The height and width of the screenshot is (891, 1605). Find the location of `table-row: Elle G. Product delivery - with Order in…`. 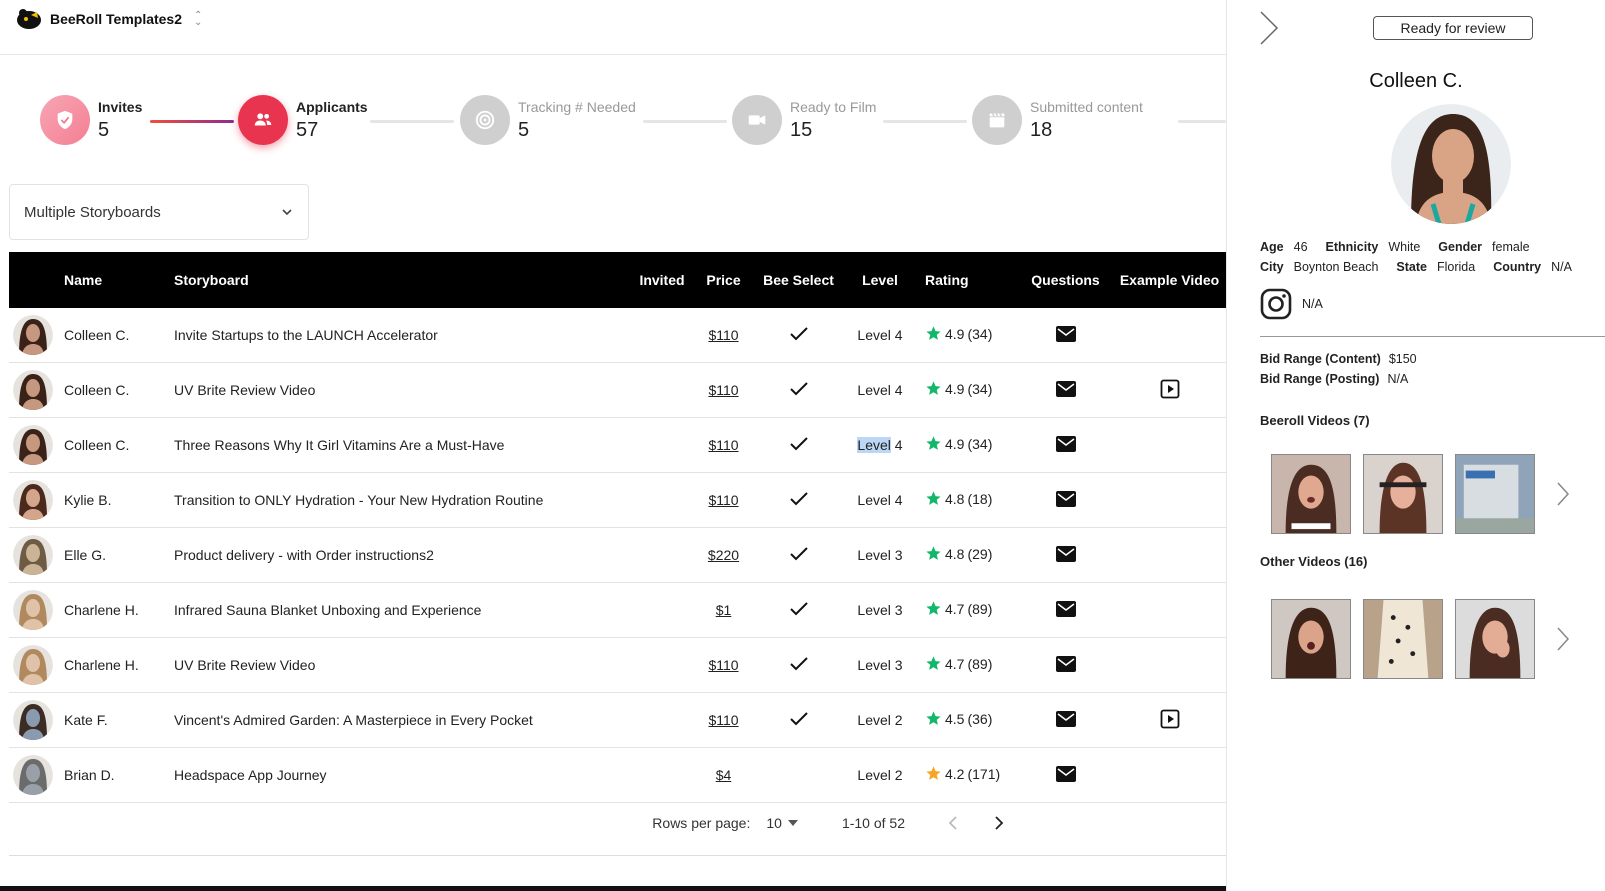

table-row: Elle G. Product delivery - with Order in… is located at coordinates (617, 555).